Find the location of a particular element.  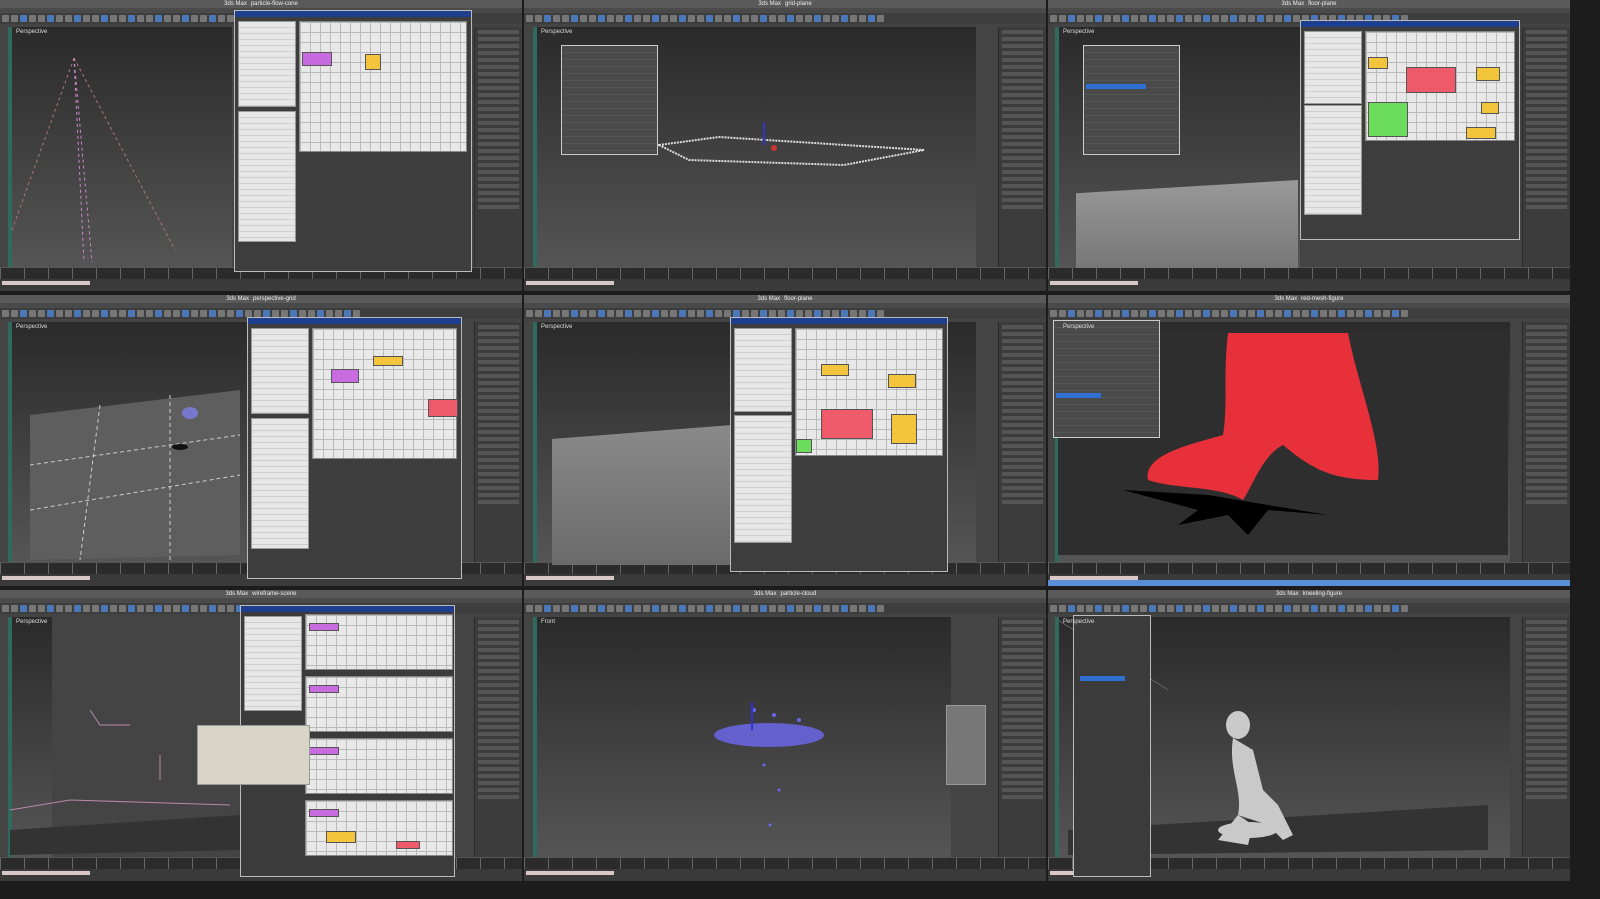

viewport-label: Front is located at coordinates (548, 622).